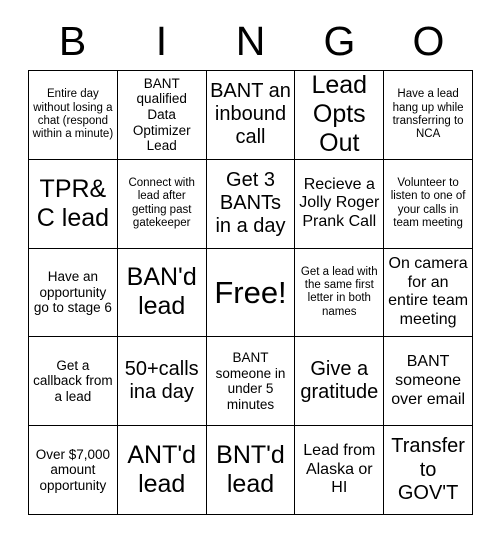 The height and width of the screenshot is (544, 500). I want to click on bingo-header-row: B I N G O, so click(250, 41).